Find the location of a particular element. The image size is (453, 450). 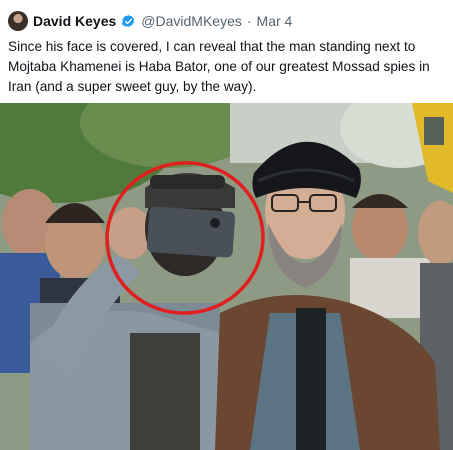

tweet-header: David Keyes @DavidMKeyes · Mar 4 is located at coordinates (150, 21).